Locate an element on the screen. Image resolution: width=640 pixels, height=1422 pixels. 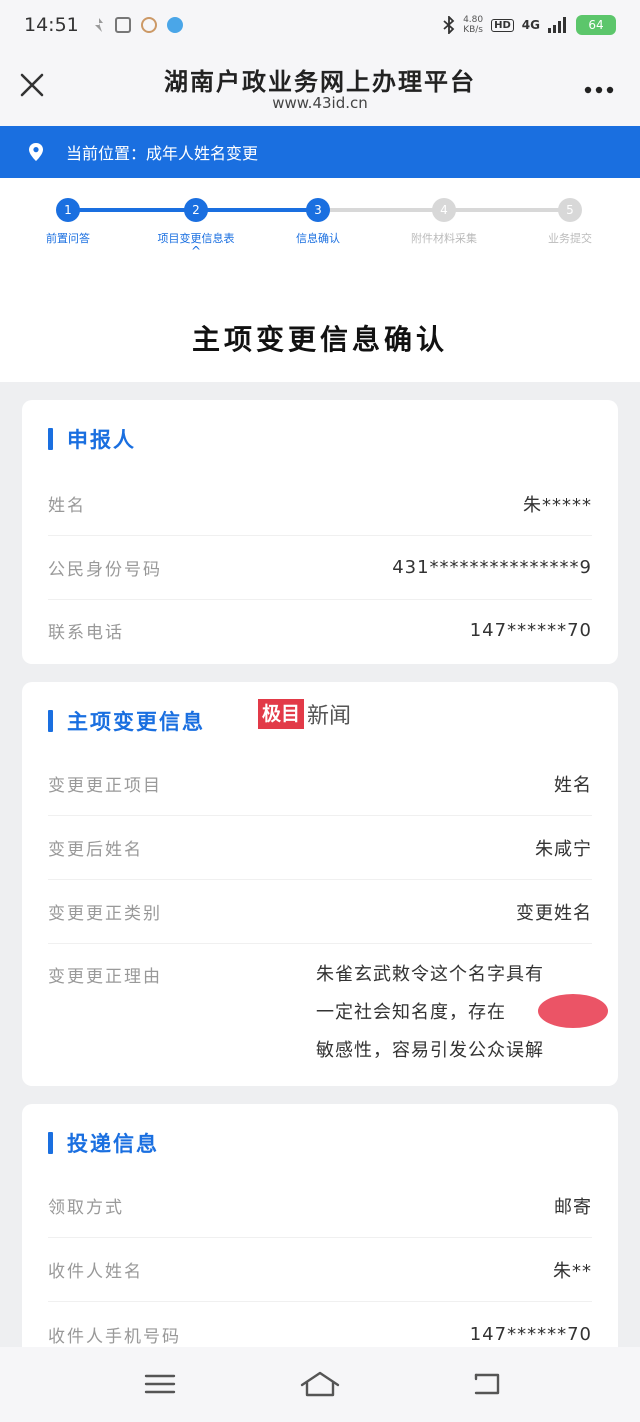
net-speed: 4.80 KB/s is located at coordinates (473, 25).